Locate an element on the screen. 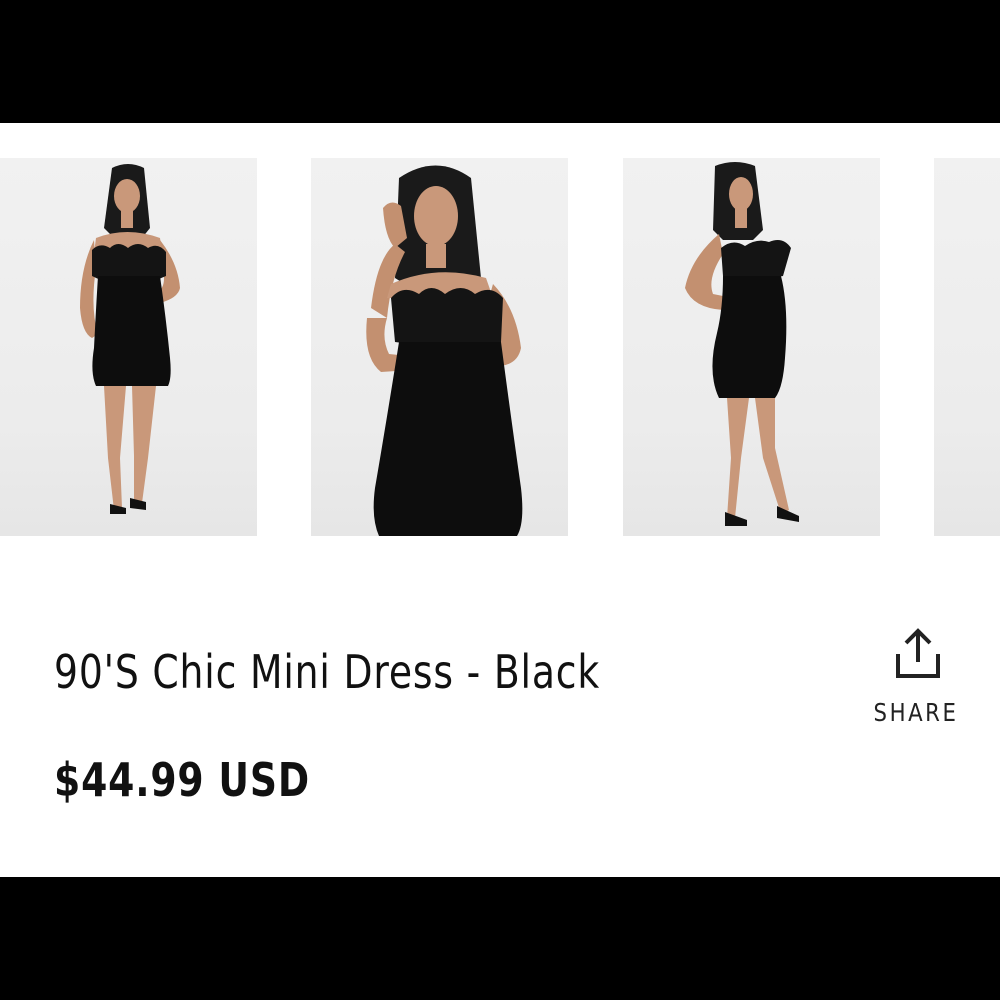 The image size is (1000, 1000). model-front-illustration is located at coordinates (130, 339).